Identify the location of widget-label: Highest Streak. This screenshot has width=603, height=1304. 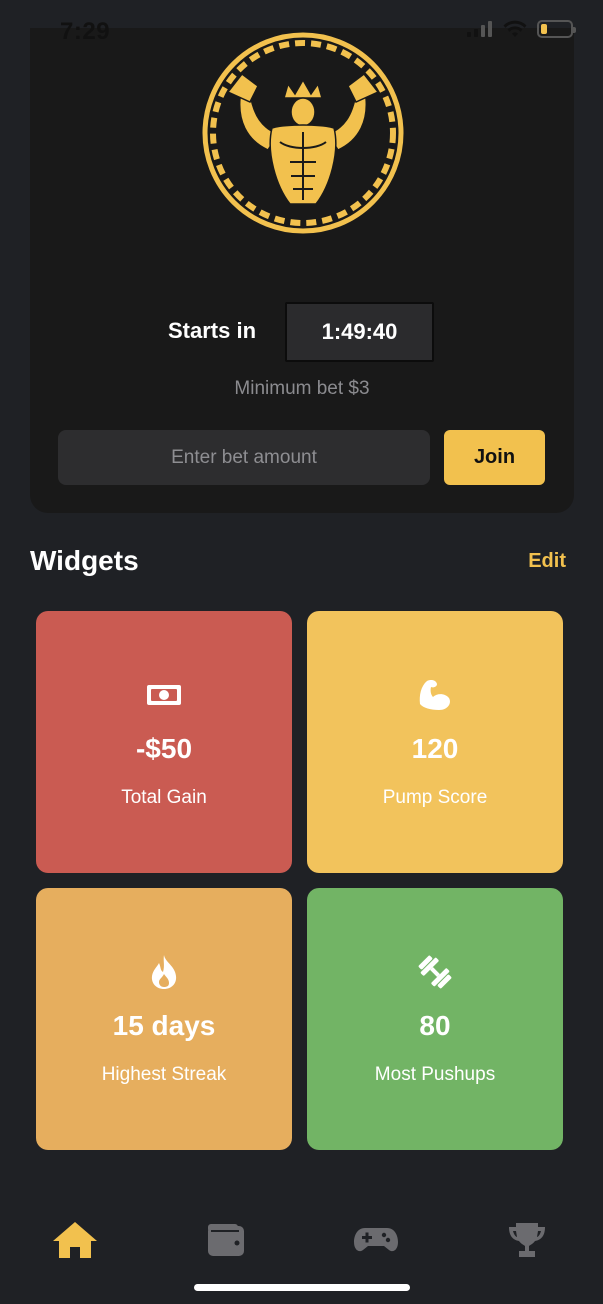
(164, 1074).